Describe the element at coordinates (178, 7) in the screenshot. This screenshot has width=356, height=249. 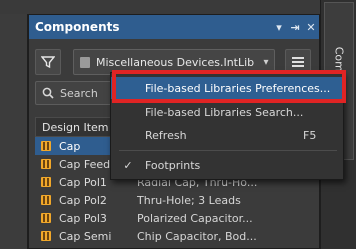
I see `top-strip` at that location.